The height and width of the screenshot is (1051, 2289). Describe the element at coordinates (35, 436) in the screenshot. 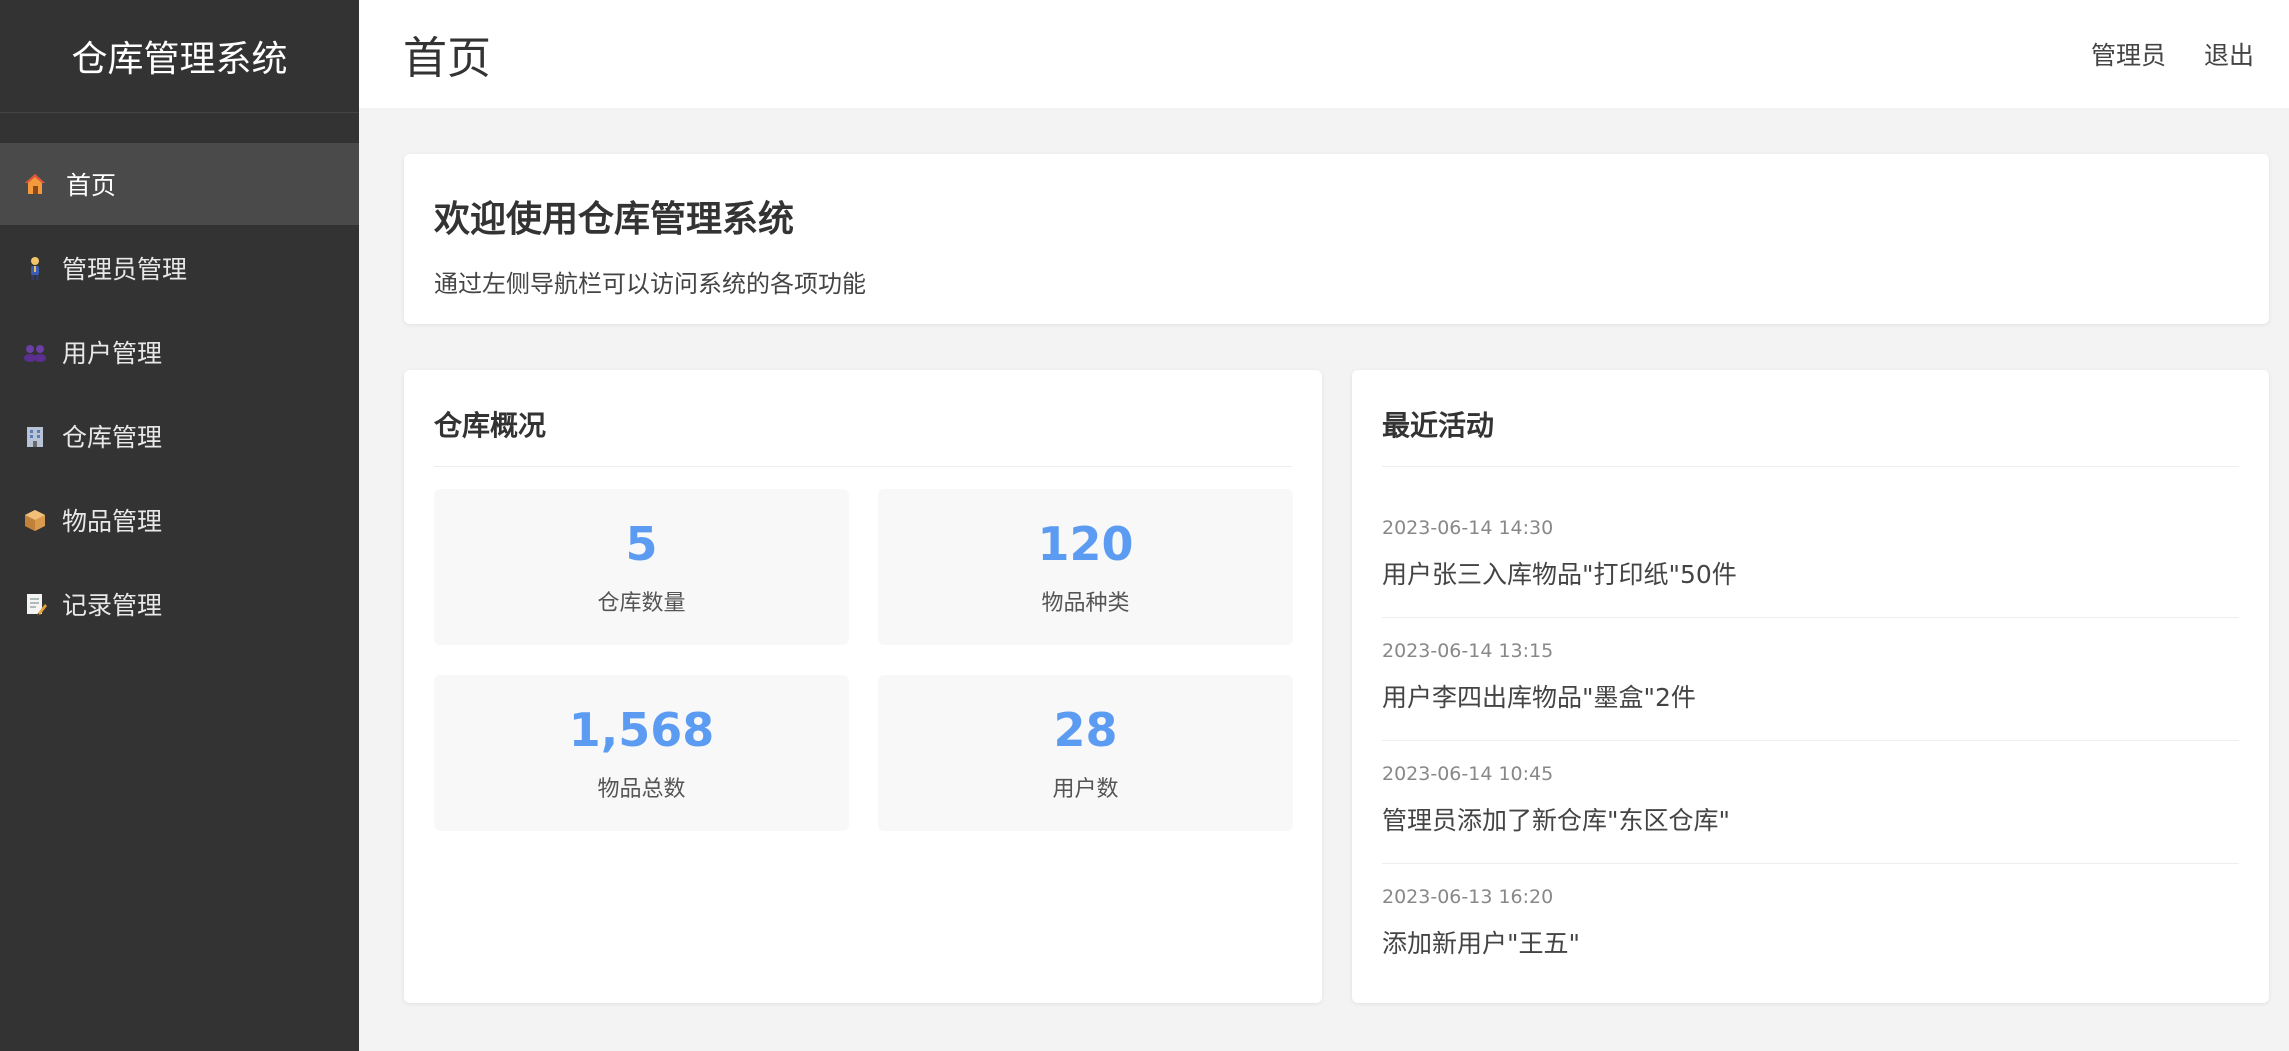

I see `building-icon` at that location.